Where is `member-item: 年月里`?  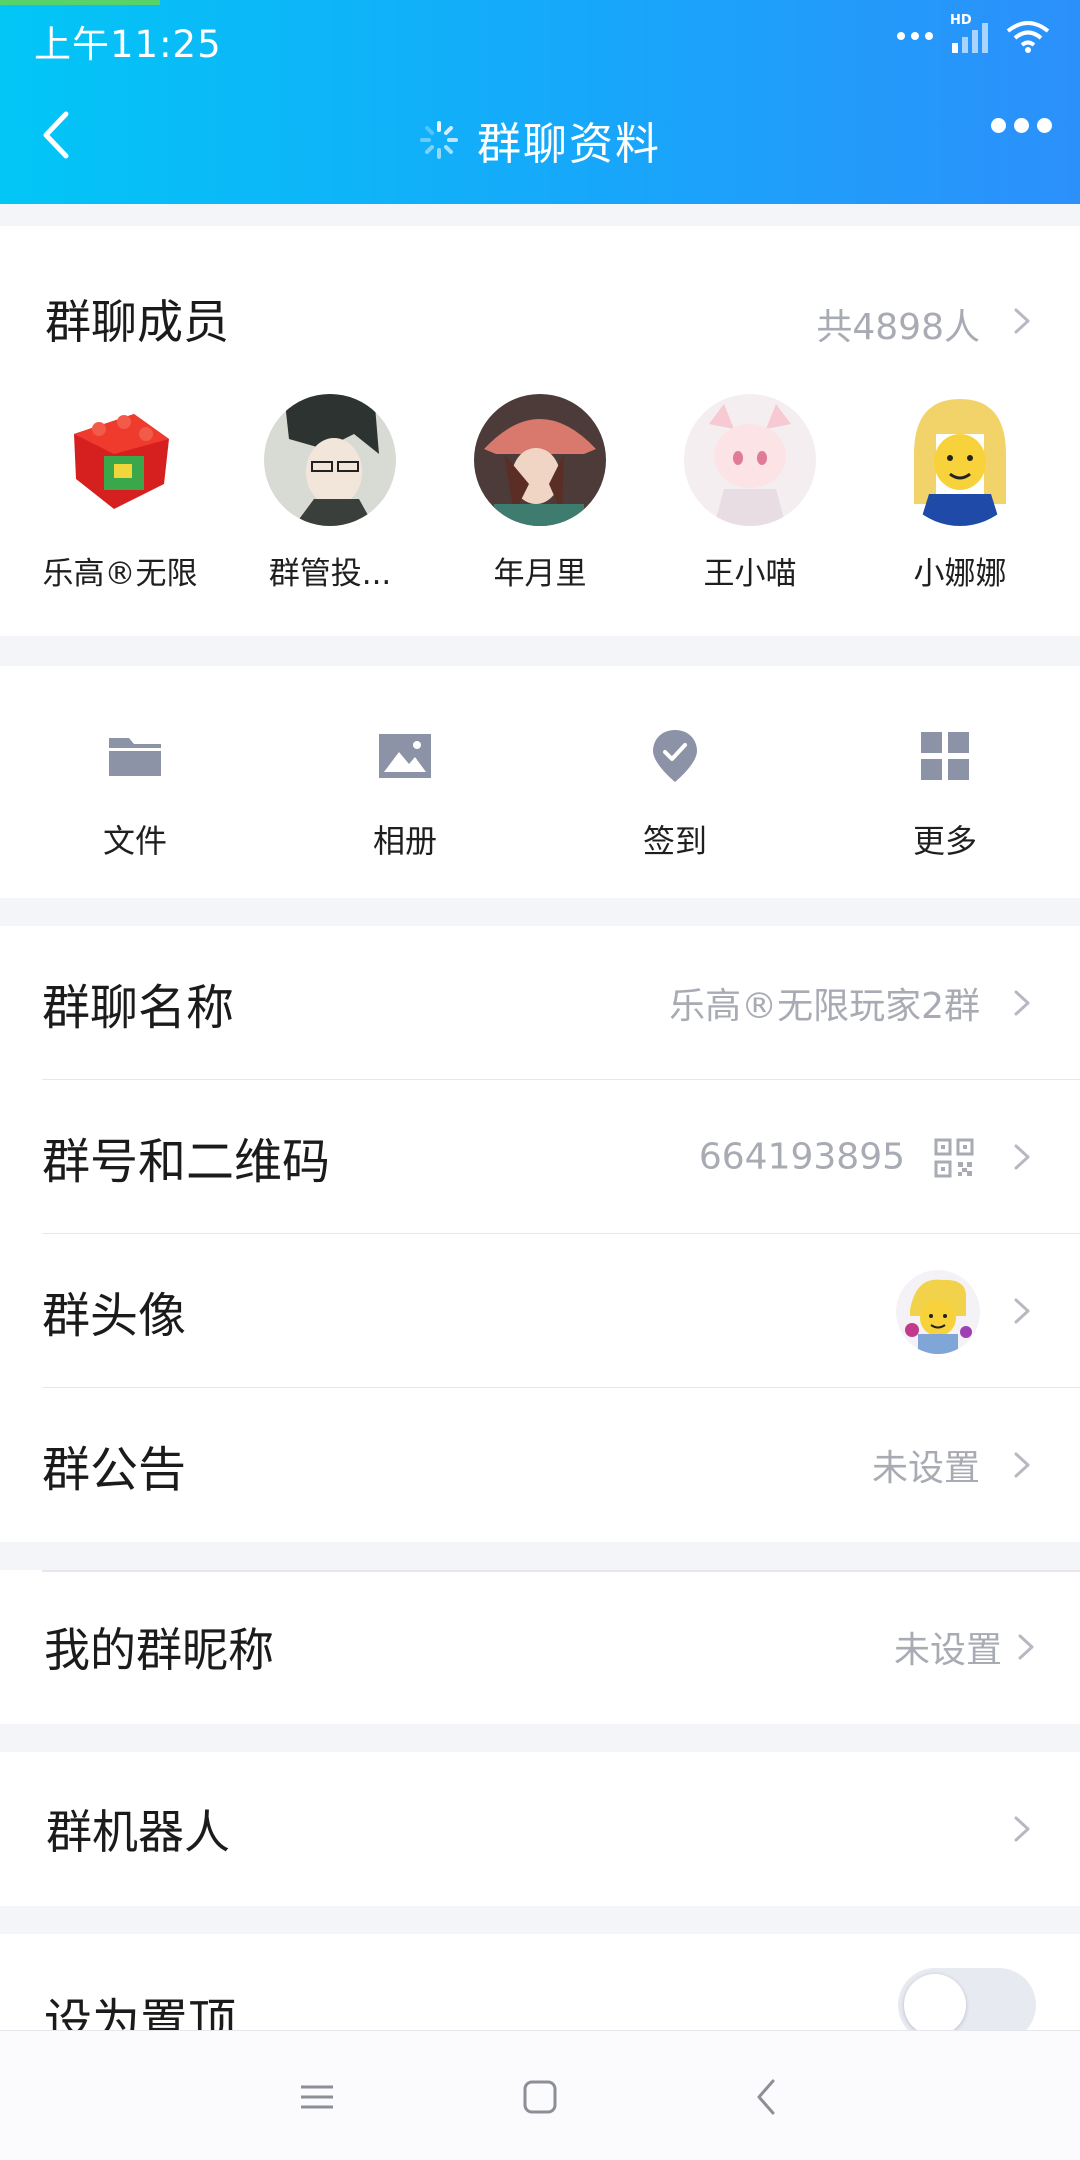 member-item: 年月里 is located at coordinates (540, 493).